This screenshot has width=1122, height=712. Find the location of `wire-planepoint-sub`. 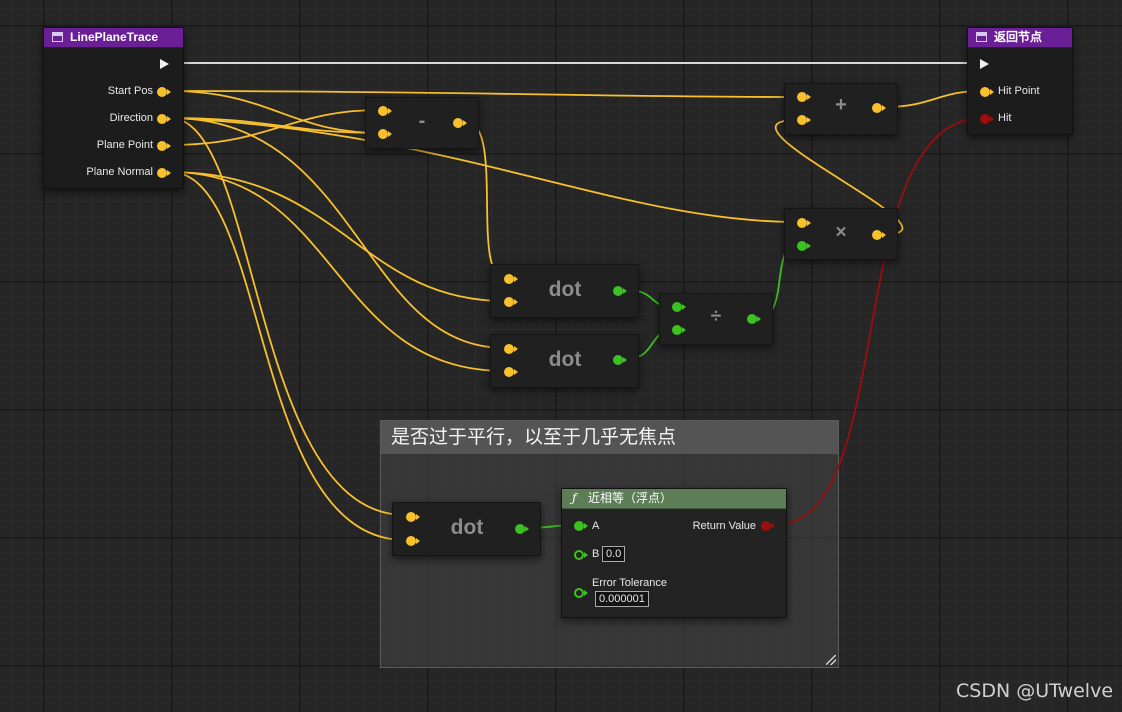

wire-planepoint-sub is located at coordinates (275, 127).